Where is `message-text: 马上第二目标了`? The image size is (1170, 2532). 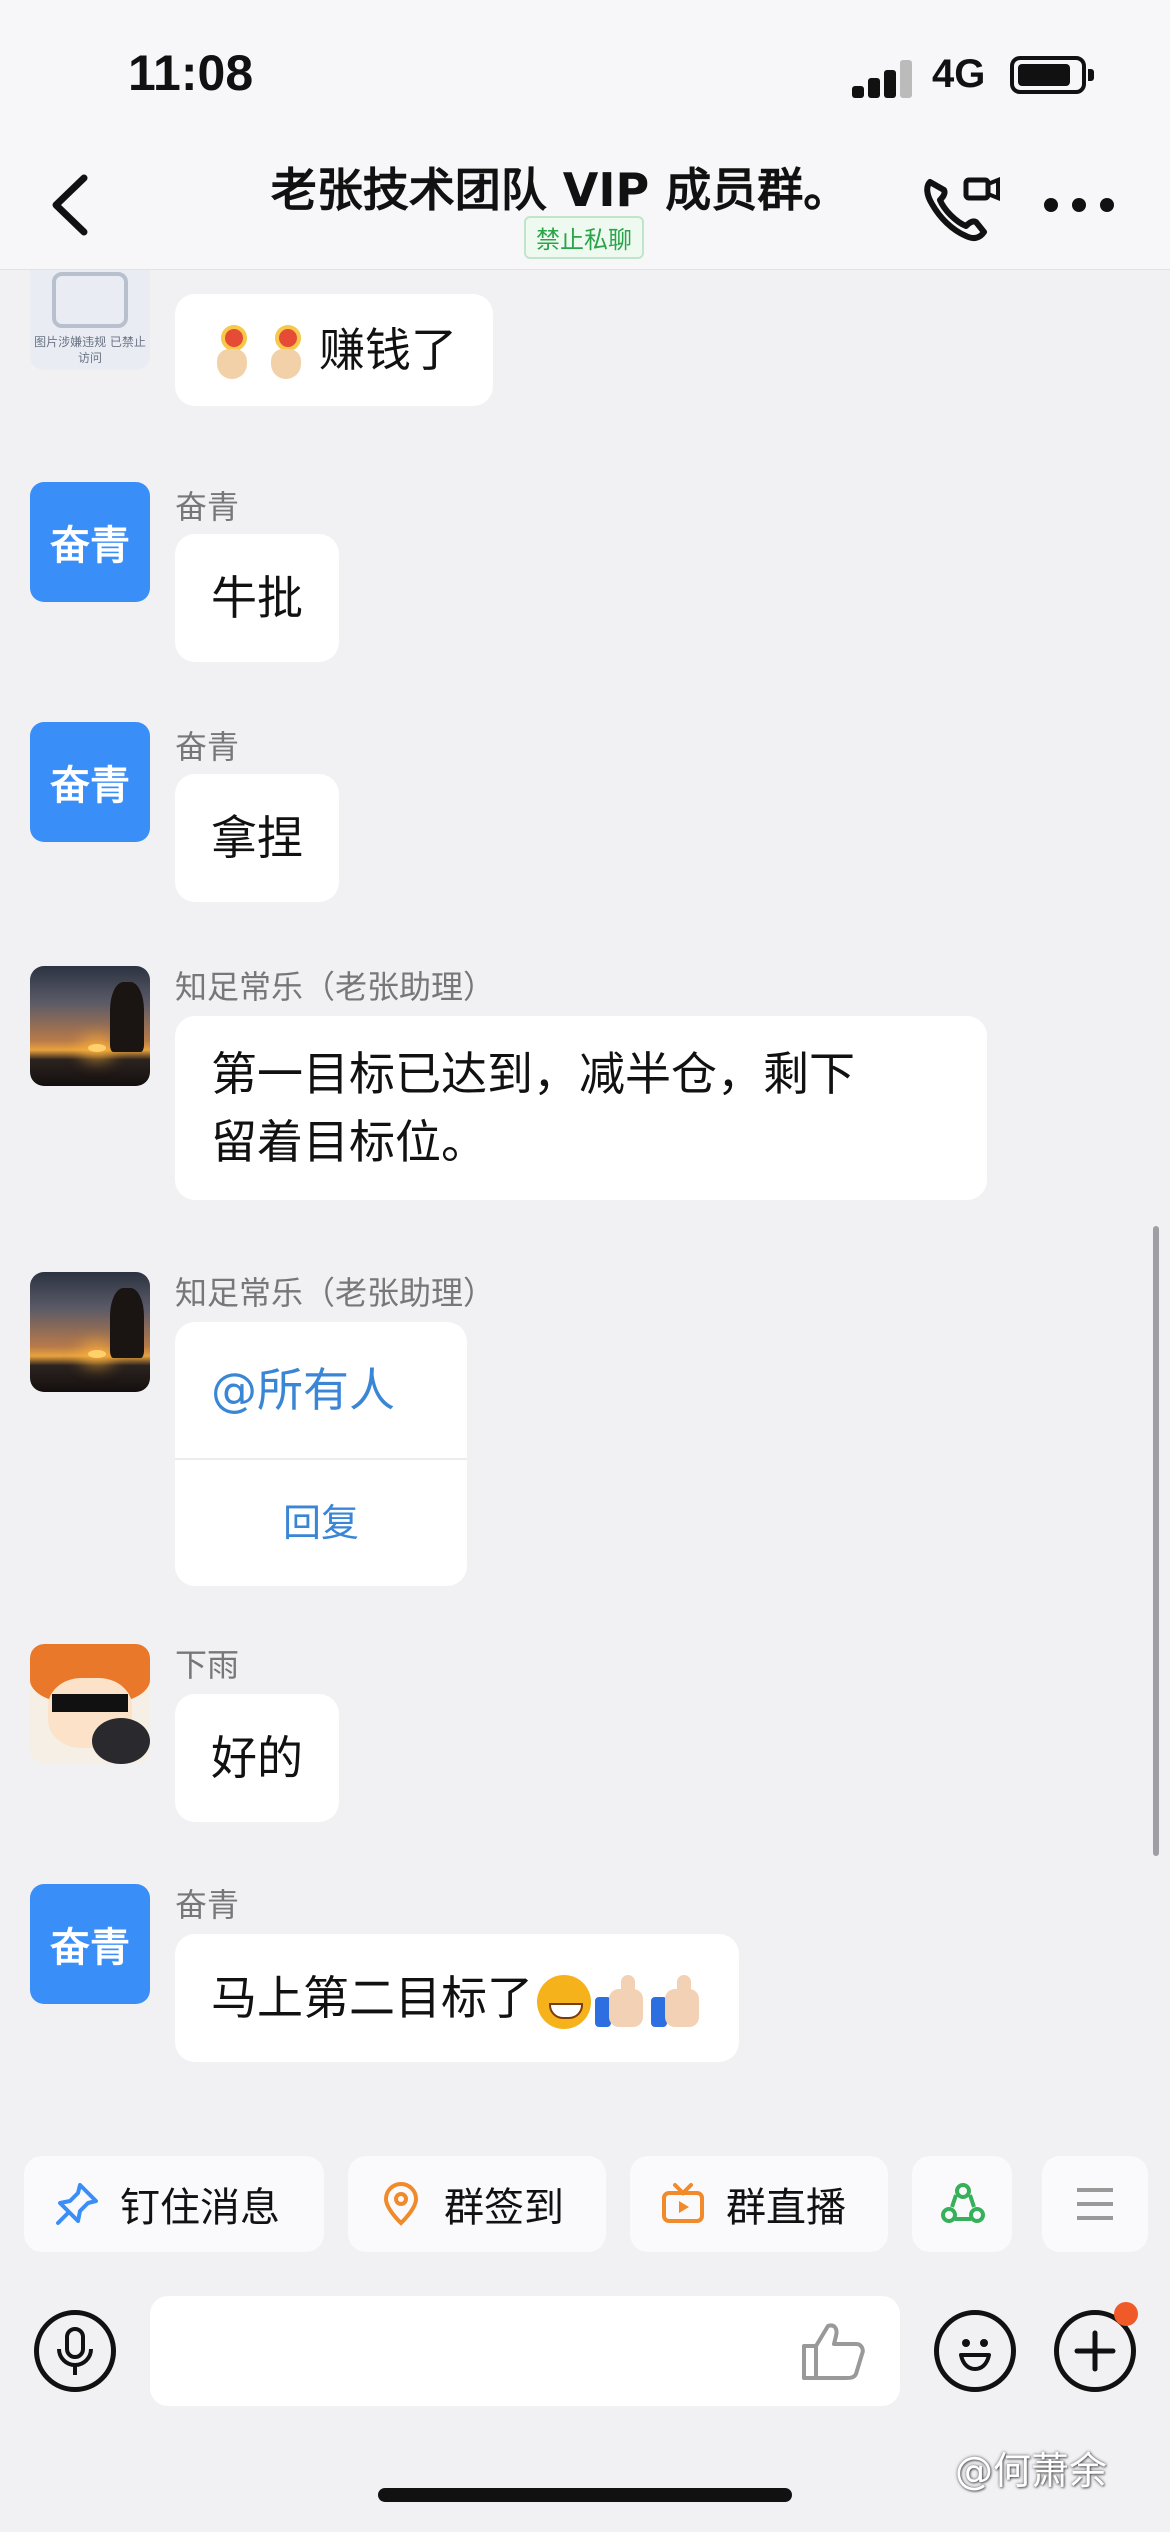 message-text: 马上第二目标了 is located at coordinates (372, 1998).